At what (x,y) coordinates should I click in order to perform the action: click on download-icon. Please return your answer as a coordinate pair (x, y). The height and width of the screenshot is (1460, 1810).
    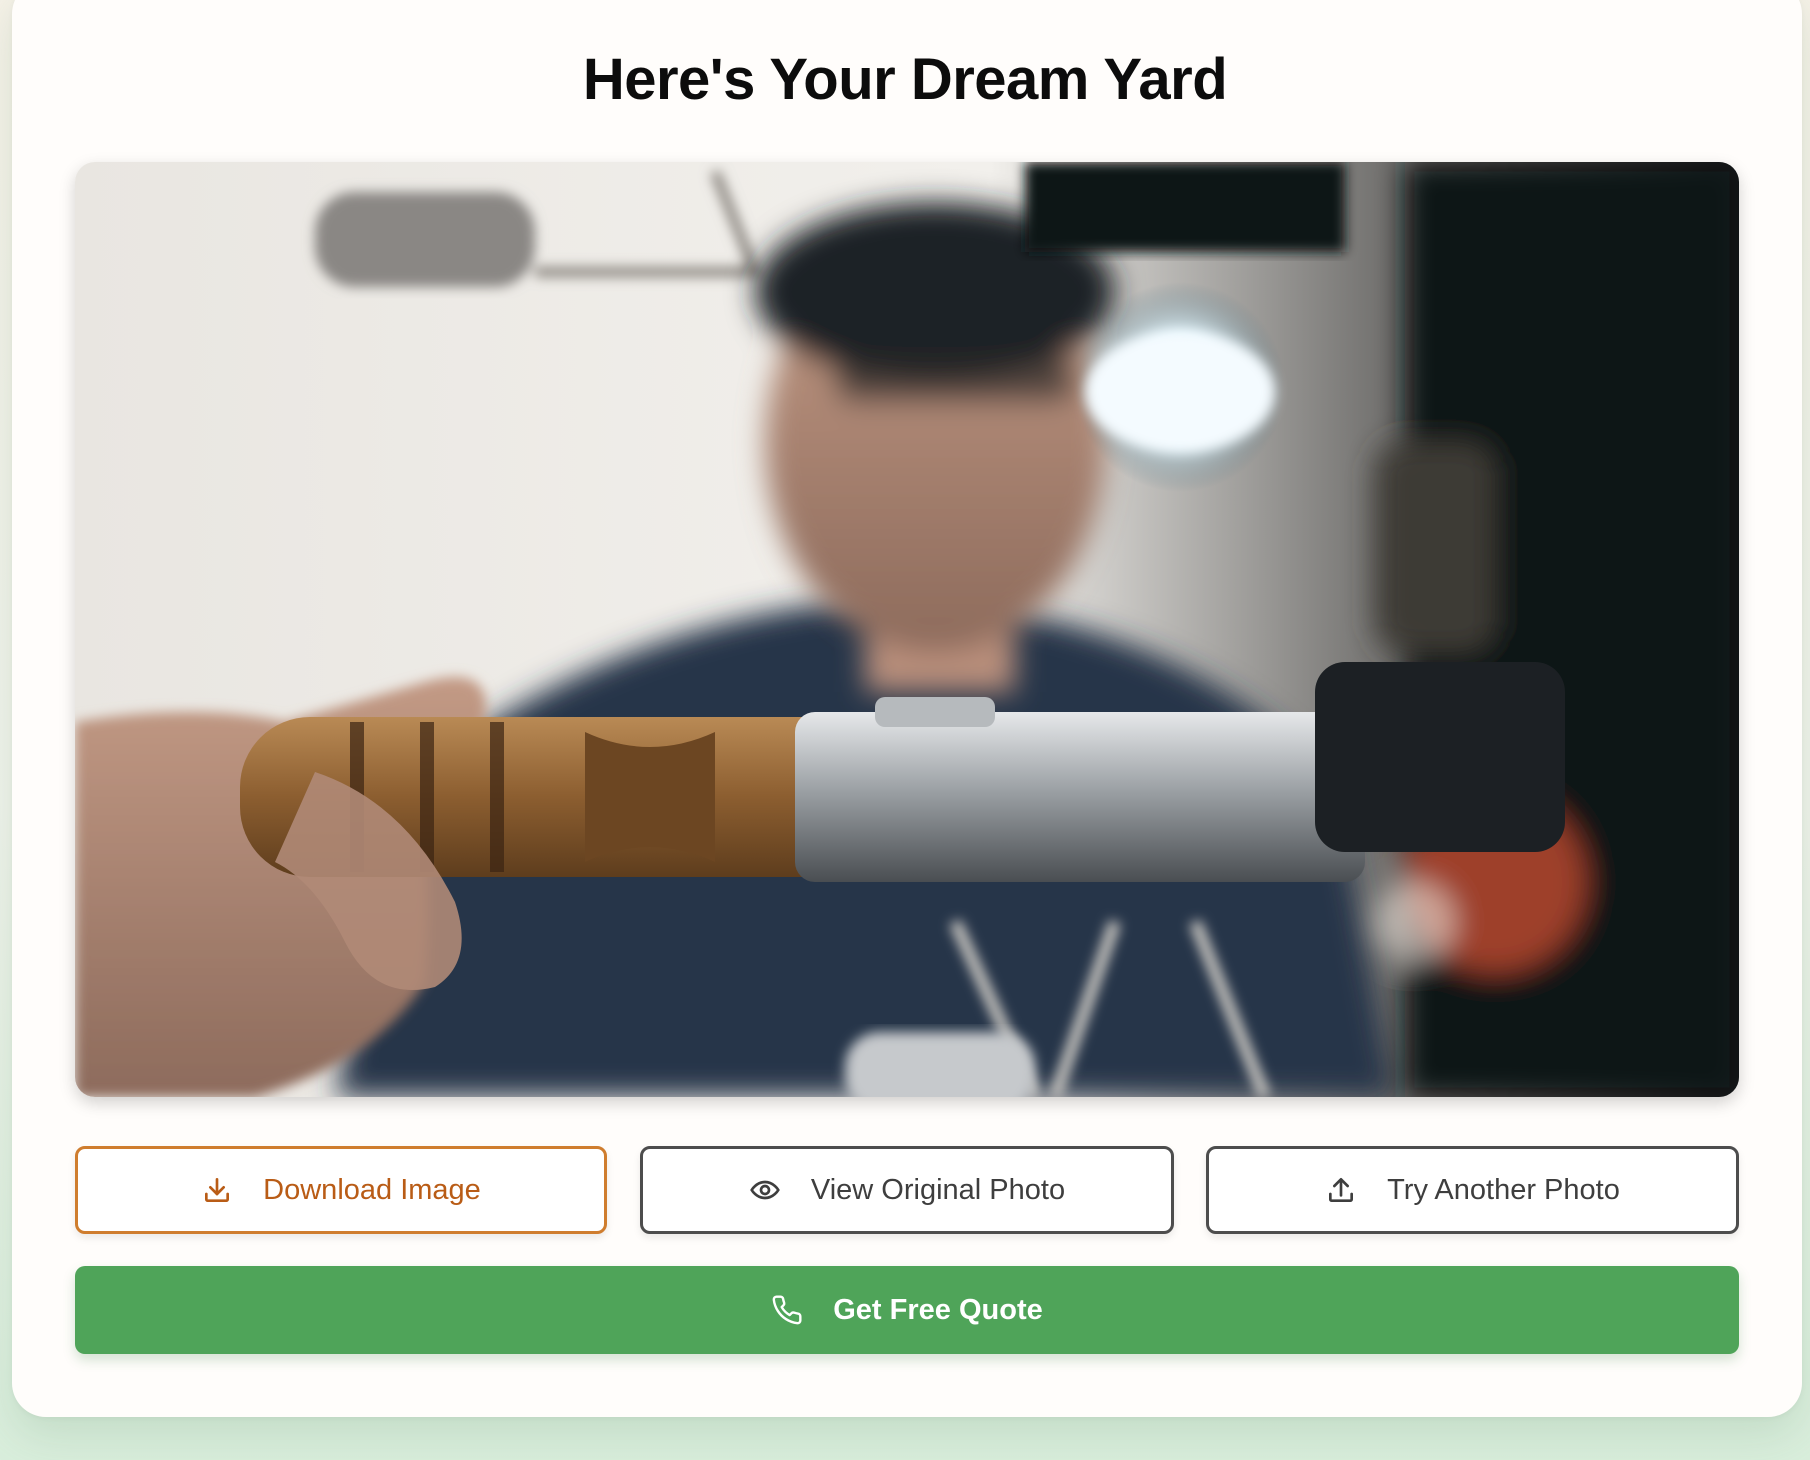
    Looking at the image, I should click on (217, 1190).